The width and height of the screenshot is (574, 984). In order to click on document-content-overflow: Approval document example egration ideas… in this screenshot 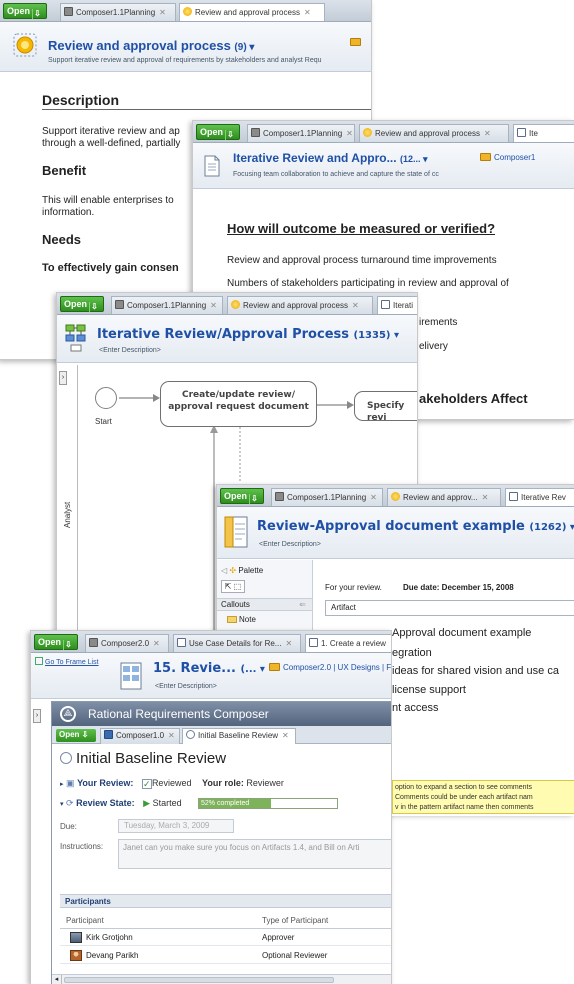, I will do `click(483, 718)`.